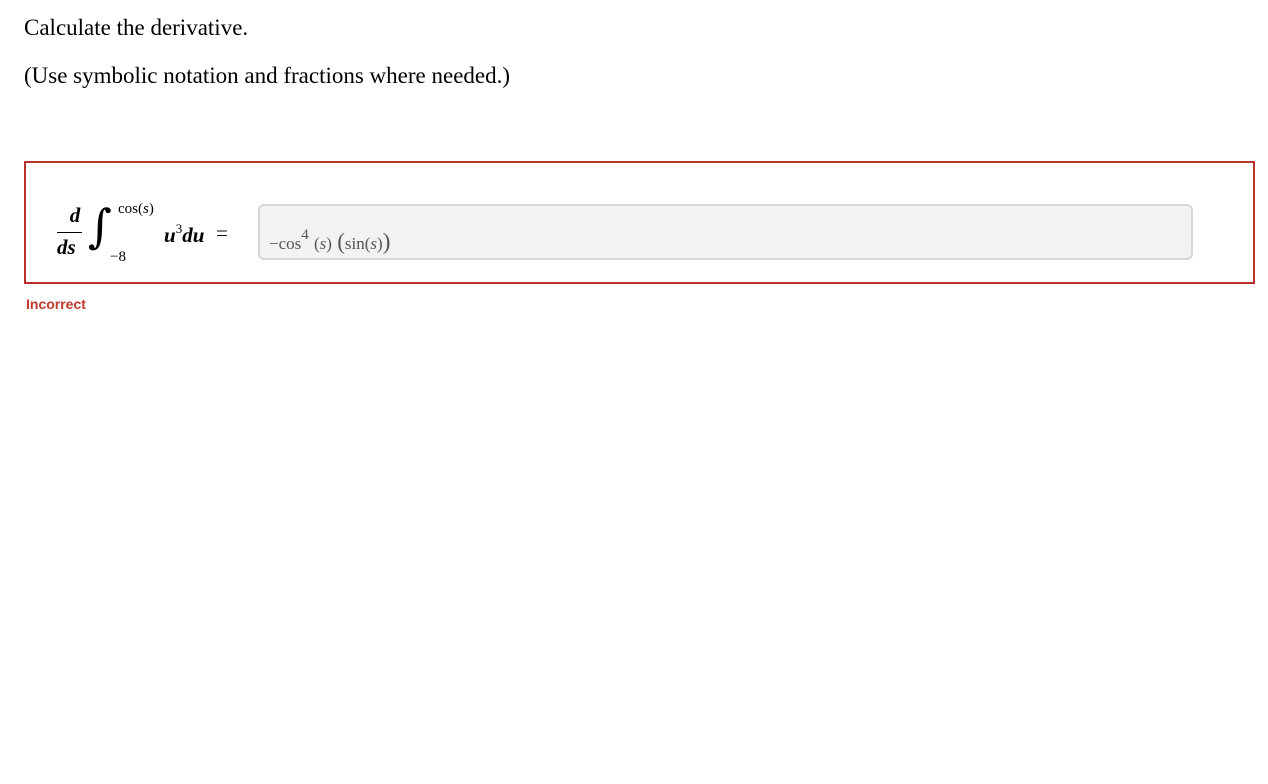 The width and height of the screenshot is (1268, 784). What do you see at coordinates (193, 235) in the screenshot?
I see `integrand-differential: du` at bounding box center [193, 235].